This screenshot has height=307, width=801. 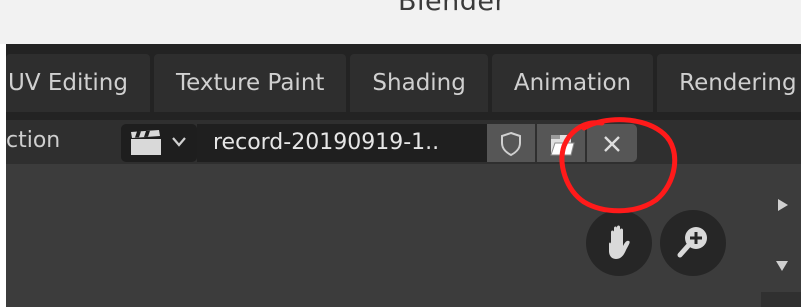 I want to click on side-panel-strip, so click(x=781, y=299).